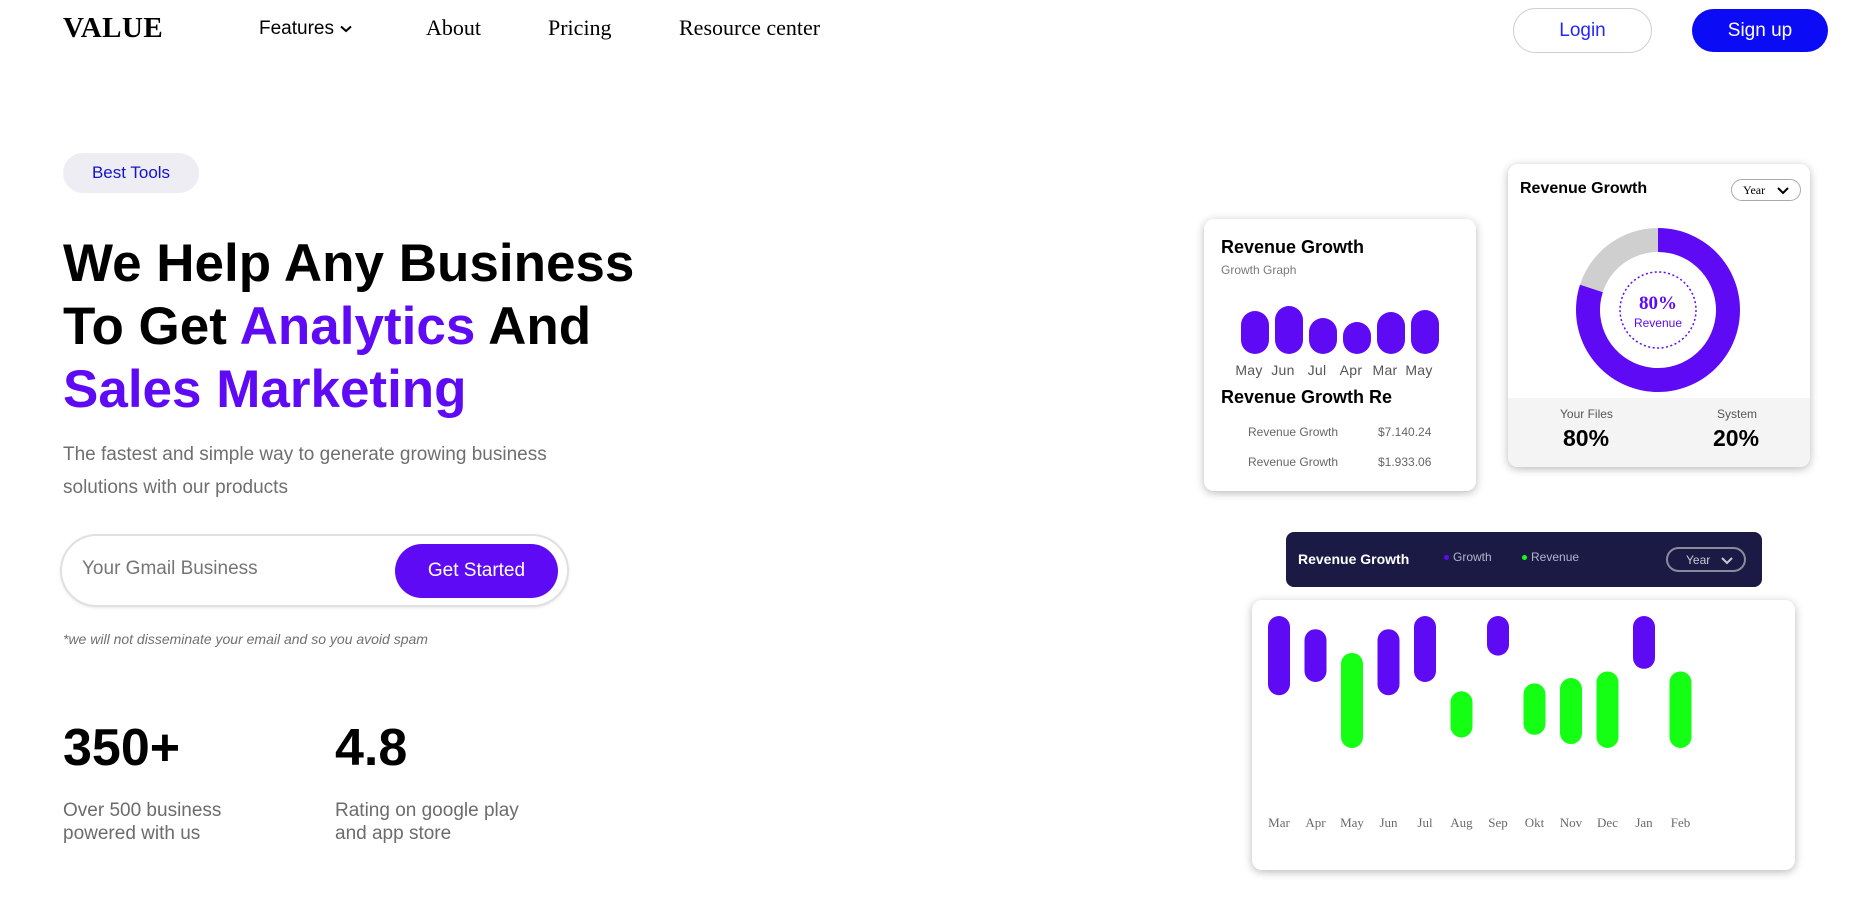  I want to click on nav-features: Features, so click(305, 29).